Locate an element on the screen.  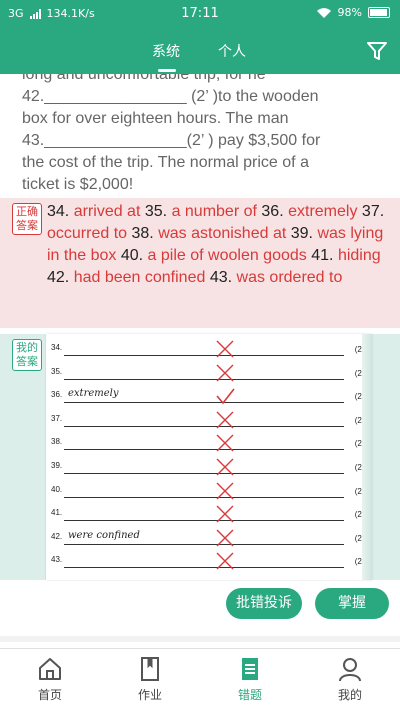
app-header: 系统 个人 is located at coordinates (200, 51).